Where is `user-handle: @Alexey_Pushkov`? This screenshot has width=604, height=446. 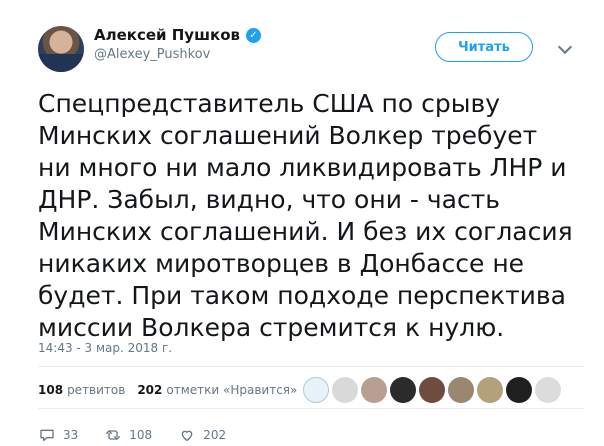
user-handle: @Alexey_Pushkov is located at coordinates (177, 54).